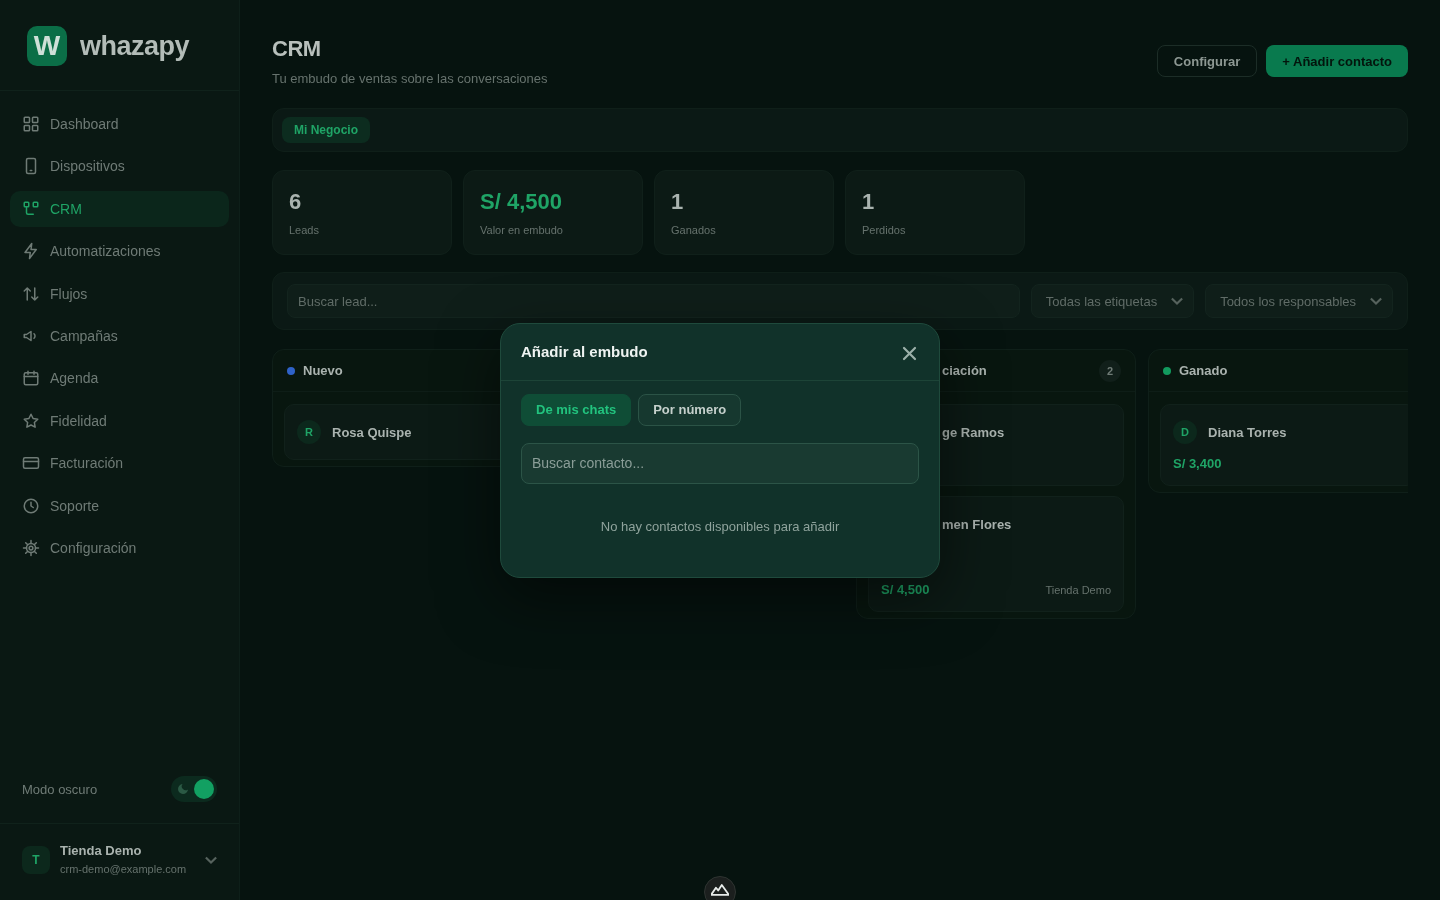 The image size is (1440, 900). What do you see at coordinates (31, 420) in the screenshot?
I see `star-icon` at bounding box center [31, 420].